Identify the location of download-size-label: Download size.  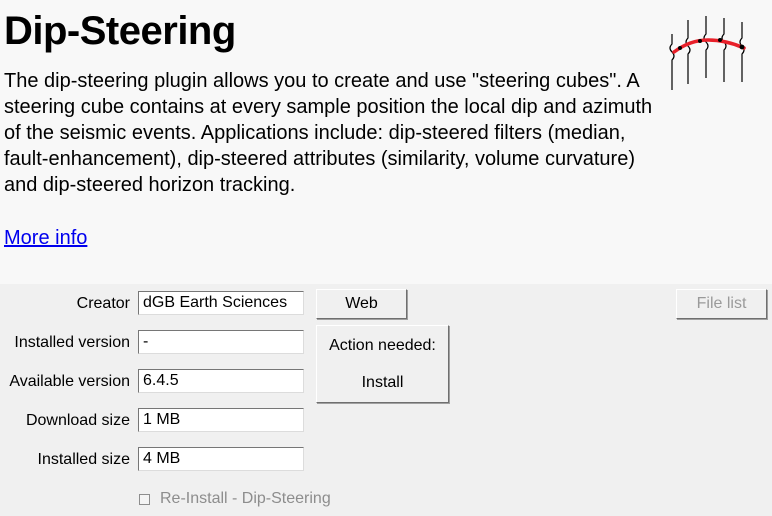
(77, 420).